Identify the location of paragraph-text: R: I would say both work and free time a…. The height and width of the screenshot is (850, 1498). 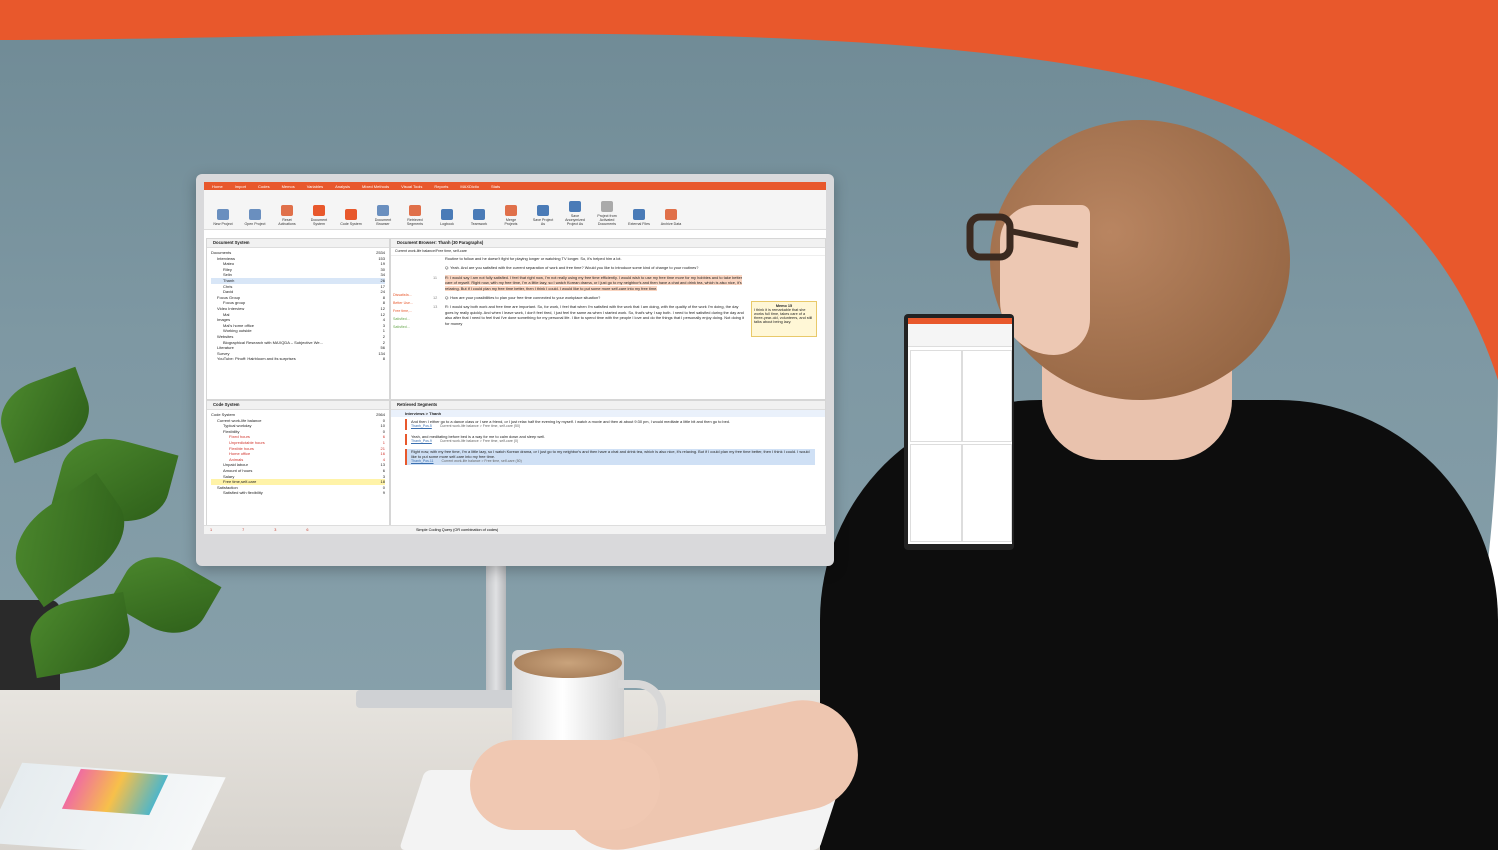
(594, 314).